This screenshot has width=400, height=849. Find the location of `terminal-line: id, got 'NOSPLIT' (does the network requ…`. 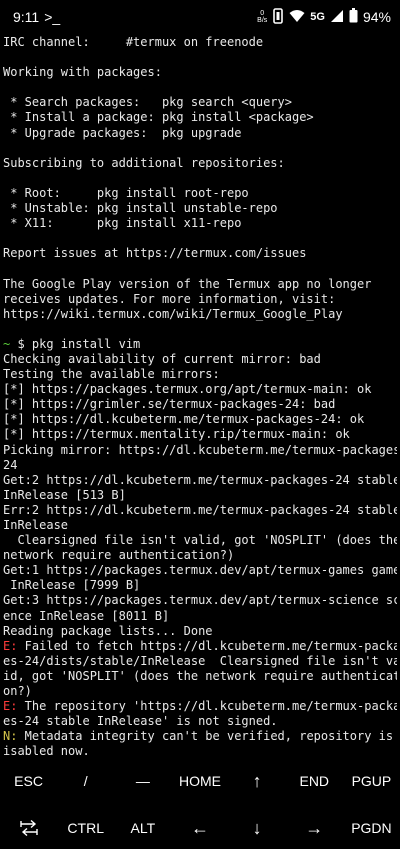

terminal-line: id, got 'NOSPLIT' (does the network requ… is located at coordinates (200, 676).